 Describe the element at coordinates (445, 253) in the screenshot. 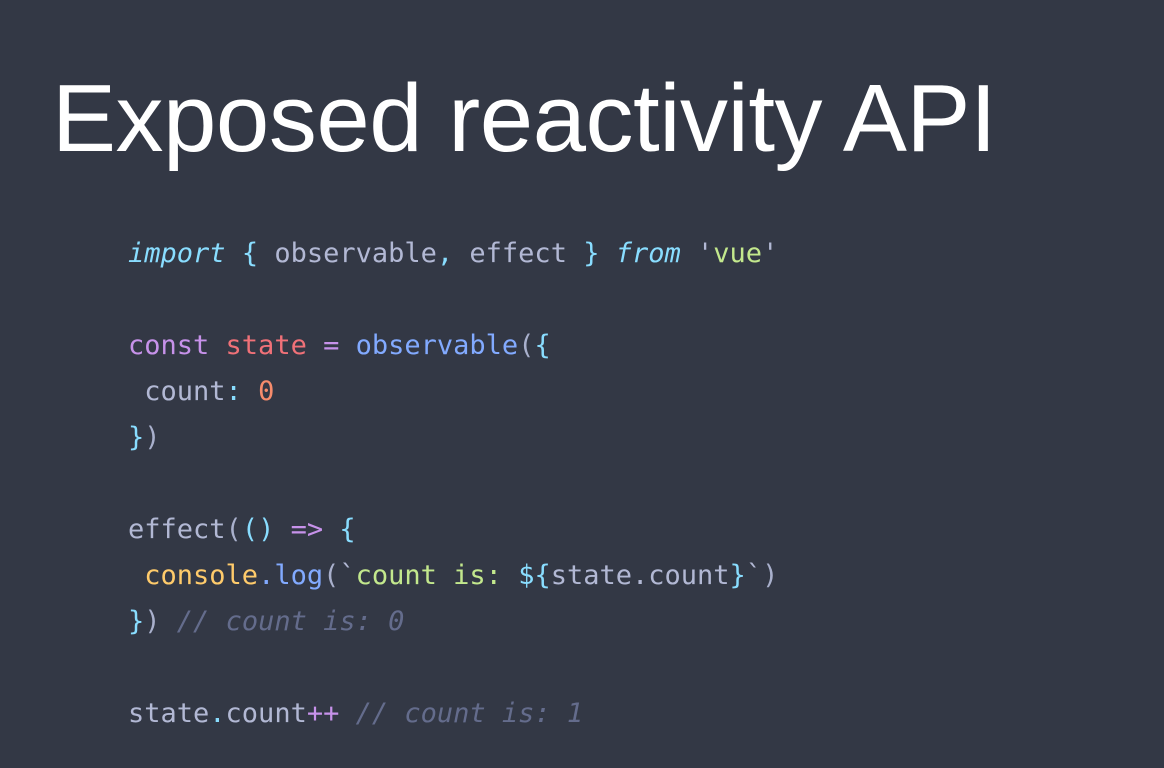

I see `code-token: ,` at that location.